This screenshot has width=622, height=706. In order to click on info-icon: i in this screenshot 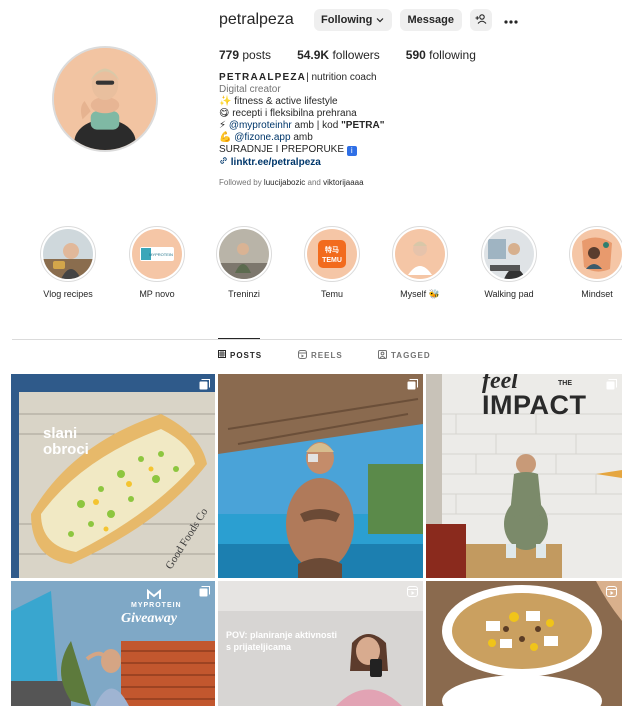, I will do `click(351, 151)`.